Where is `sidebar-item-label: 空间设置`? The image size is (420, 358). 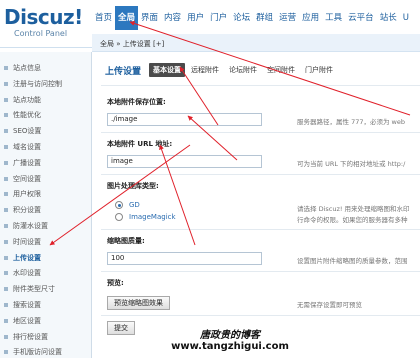
sidebar-item-label: 空间设置 is located at coordinates (27, 178).